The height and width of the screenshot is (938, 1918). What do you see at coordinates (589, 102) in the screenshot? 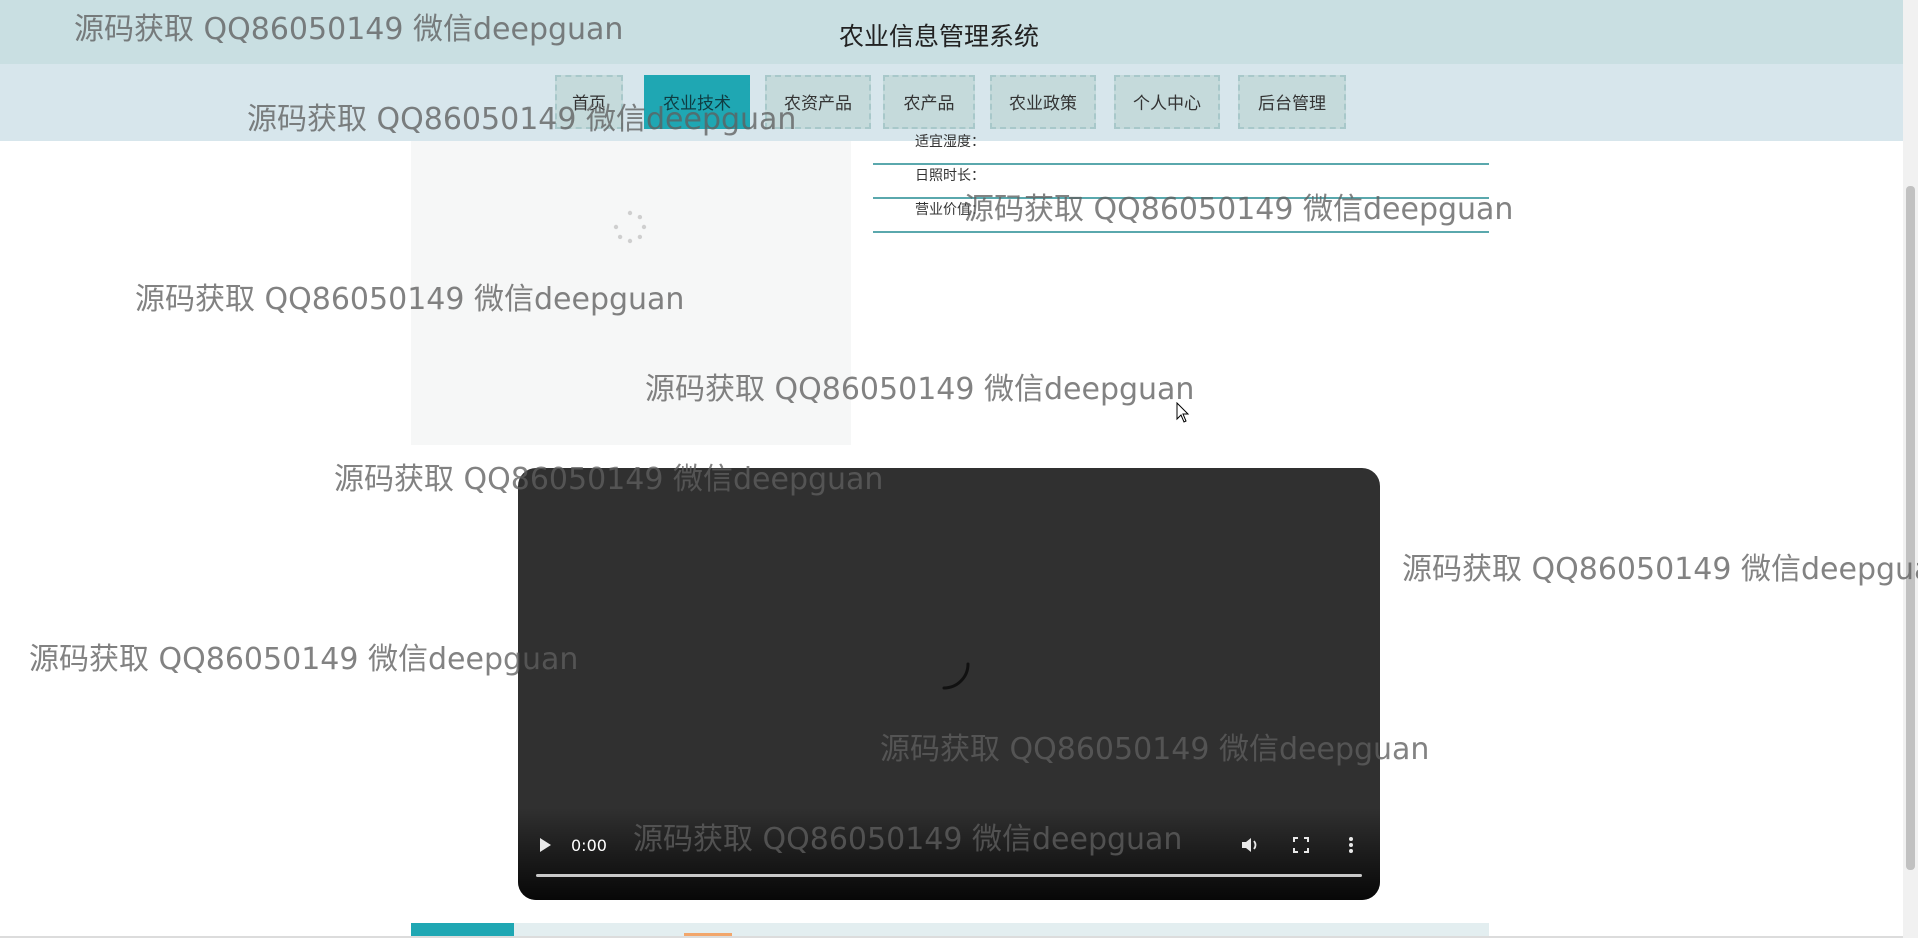
I see `nav-item-home: 首页` at bounding box center [589, 102].